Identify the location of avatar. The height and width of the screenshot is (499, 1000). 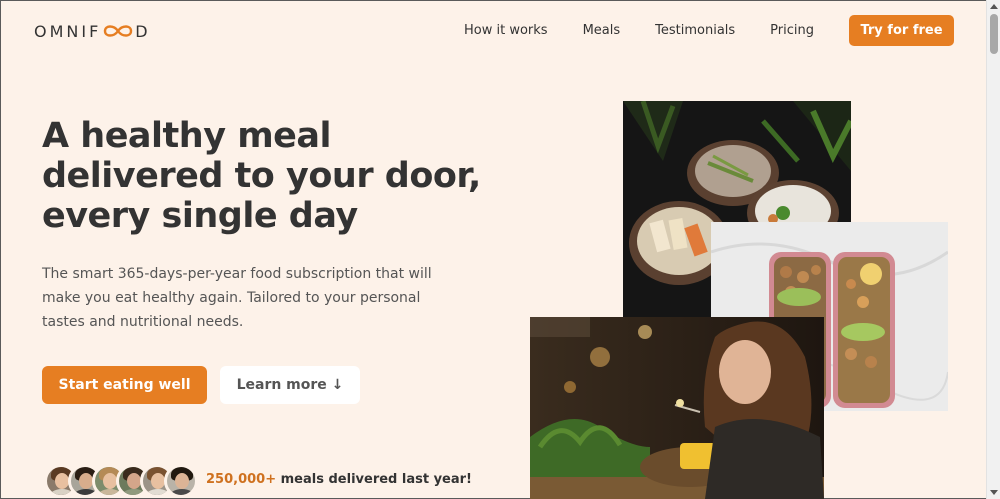
(181, 481).